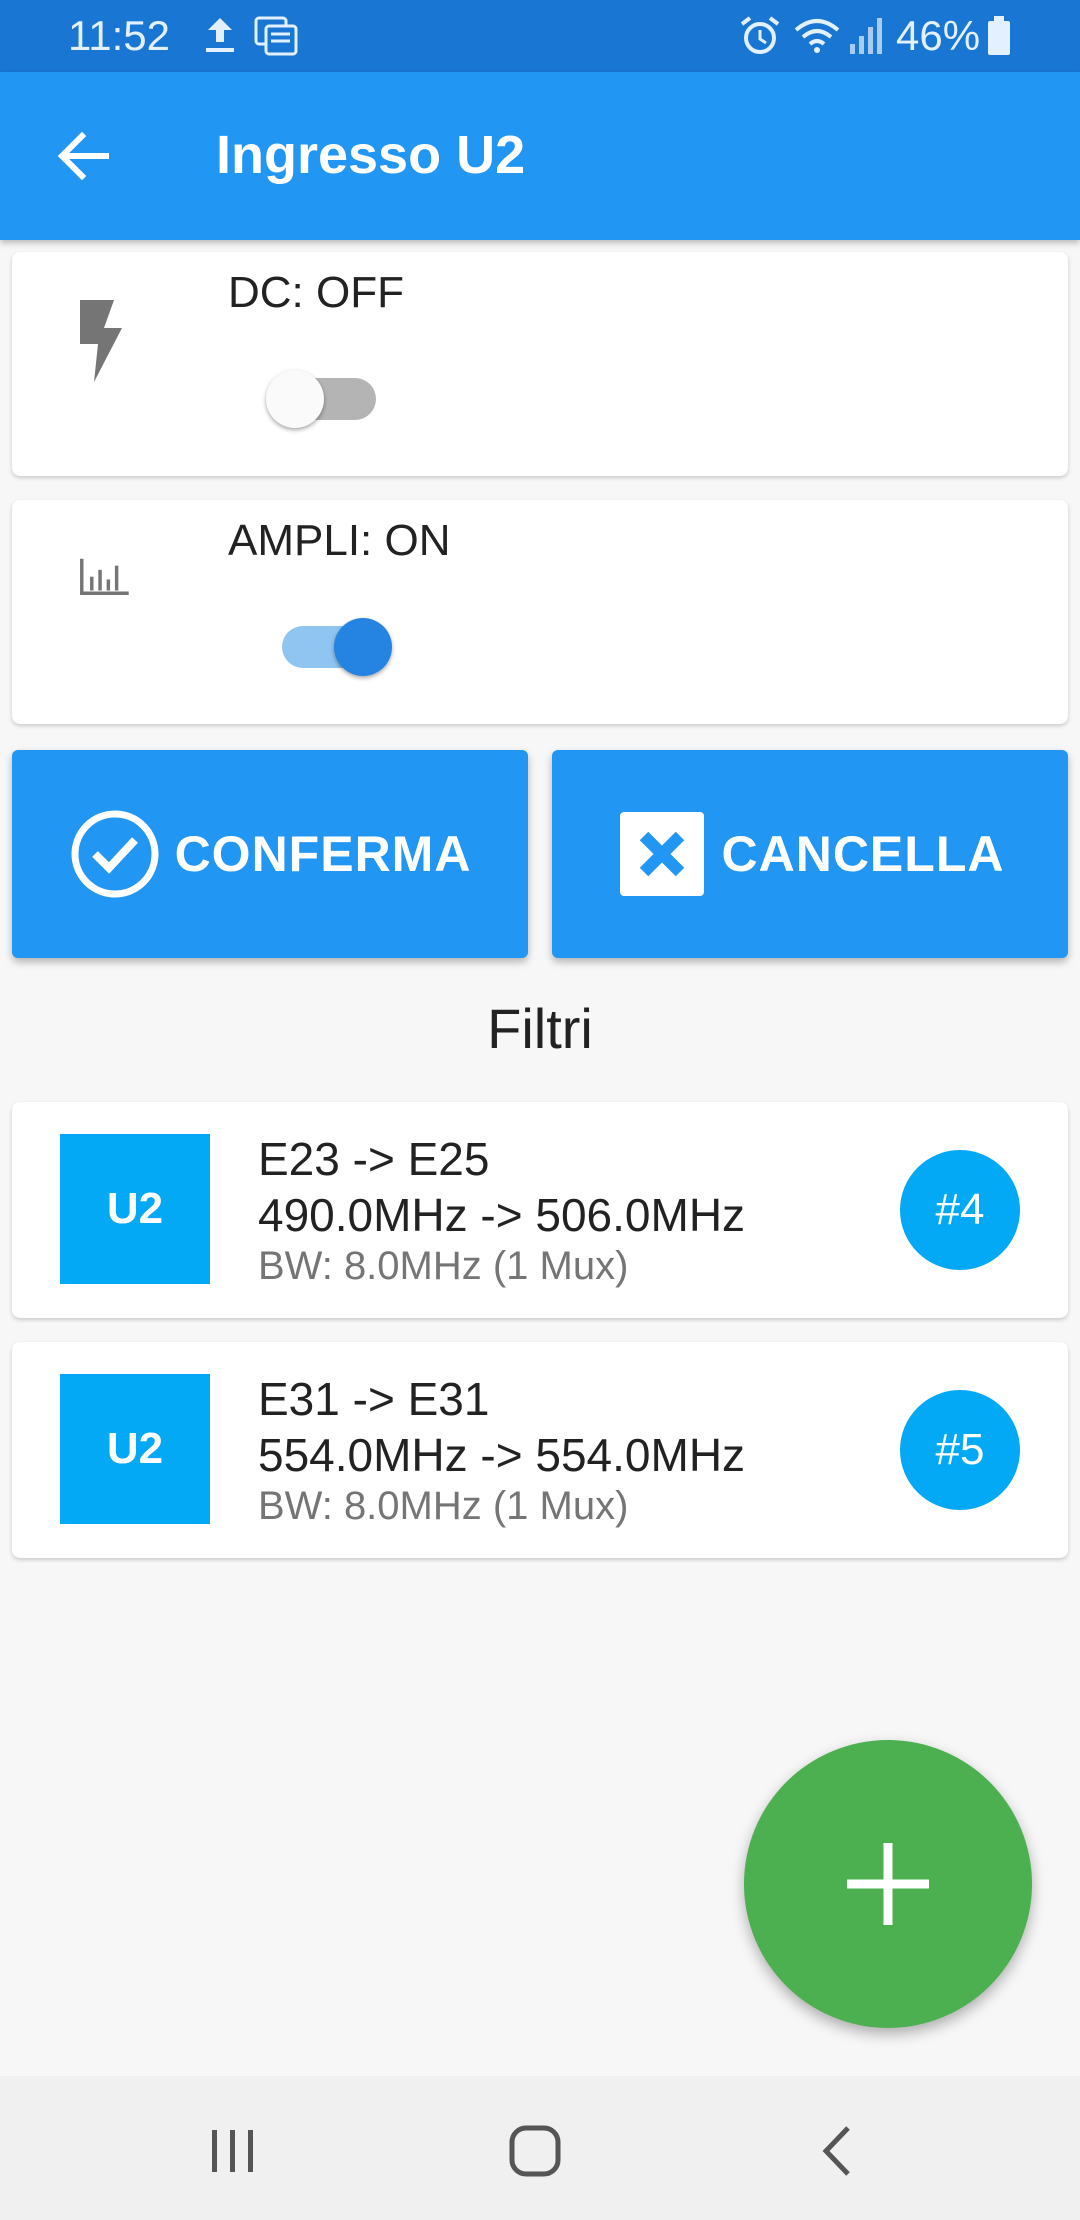 Image resolution: width=1080 pixels, height=2220 pixels. Describe the element at coordinates (540, 612) in the screenshot. I see `ampli-toggle-card: AMPLI: ON` at that location.